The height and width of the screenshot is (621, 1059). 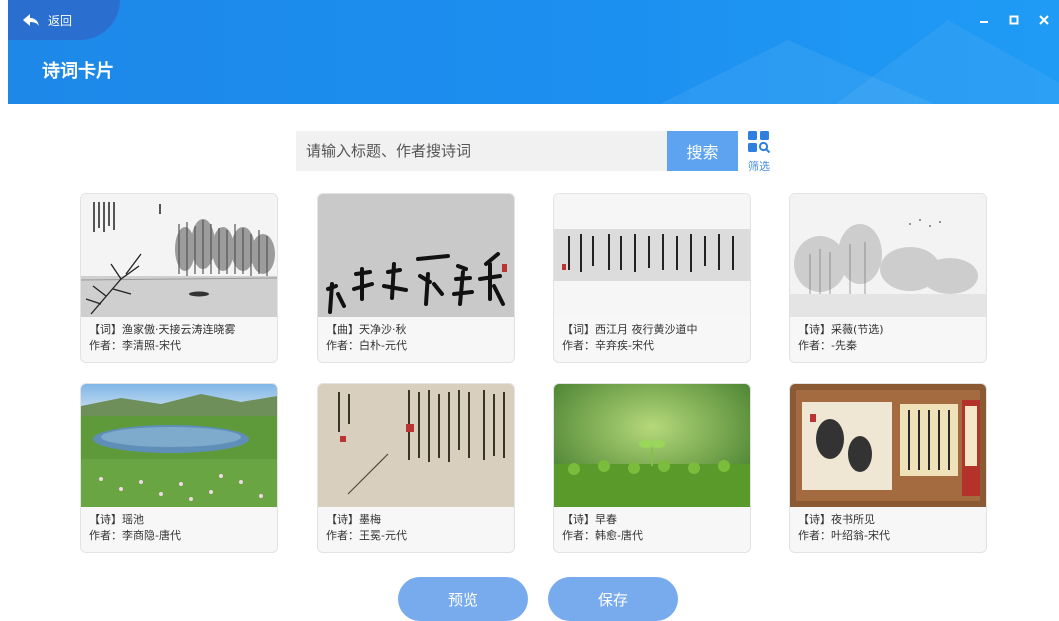 What do you see at coordinates (116, 519) in the screenshot?
I see `card-title: 【诗】瑶池` at bounding box center [116, 519].